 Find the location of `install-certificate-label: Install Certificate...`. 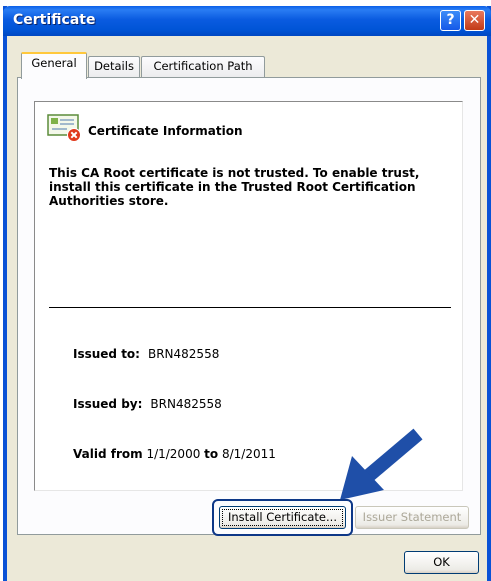

install-certificate-label: Install Certificate... is located at coordinates (282, 517).